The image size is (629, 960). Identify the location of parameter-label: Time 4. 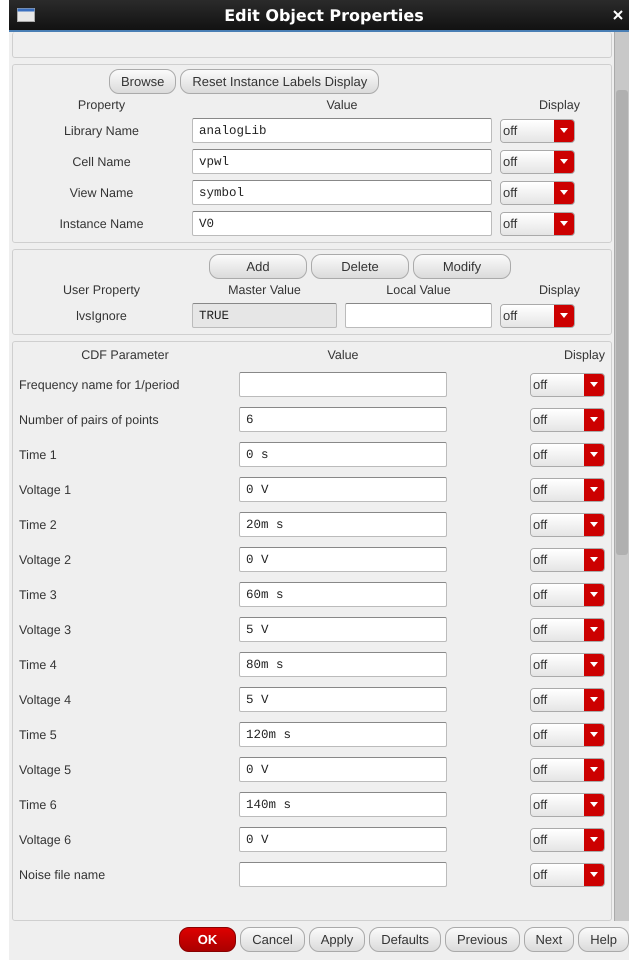
(38, 665).